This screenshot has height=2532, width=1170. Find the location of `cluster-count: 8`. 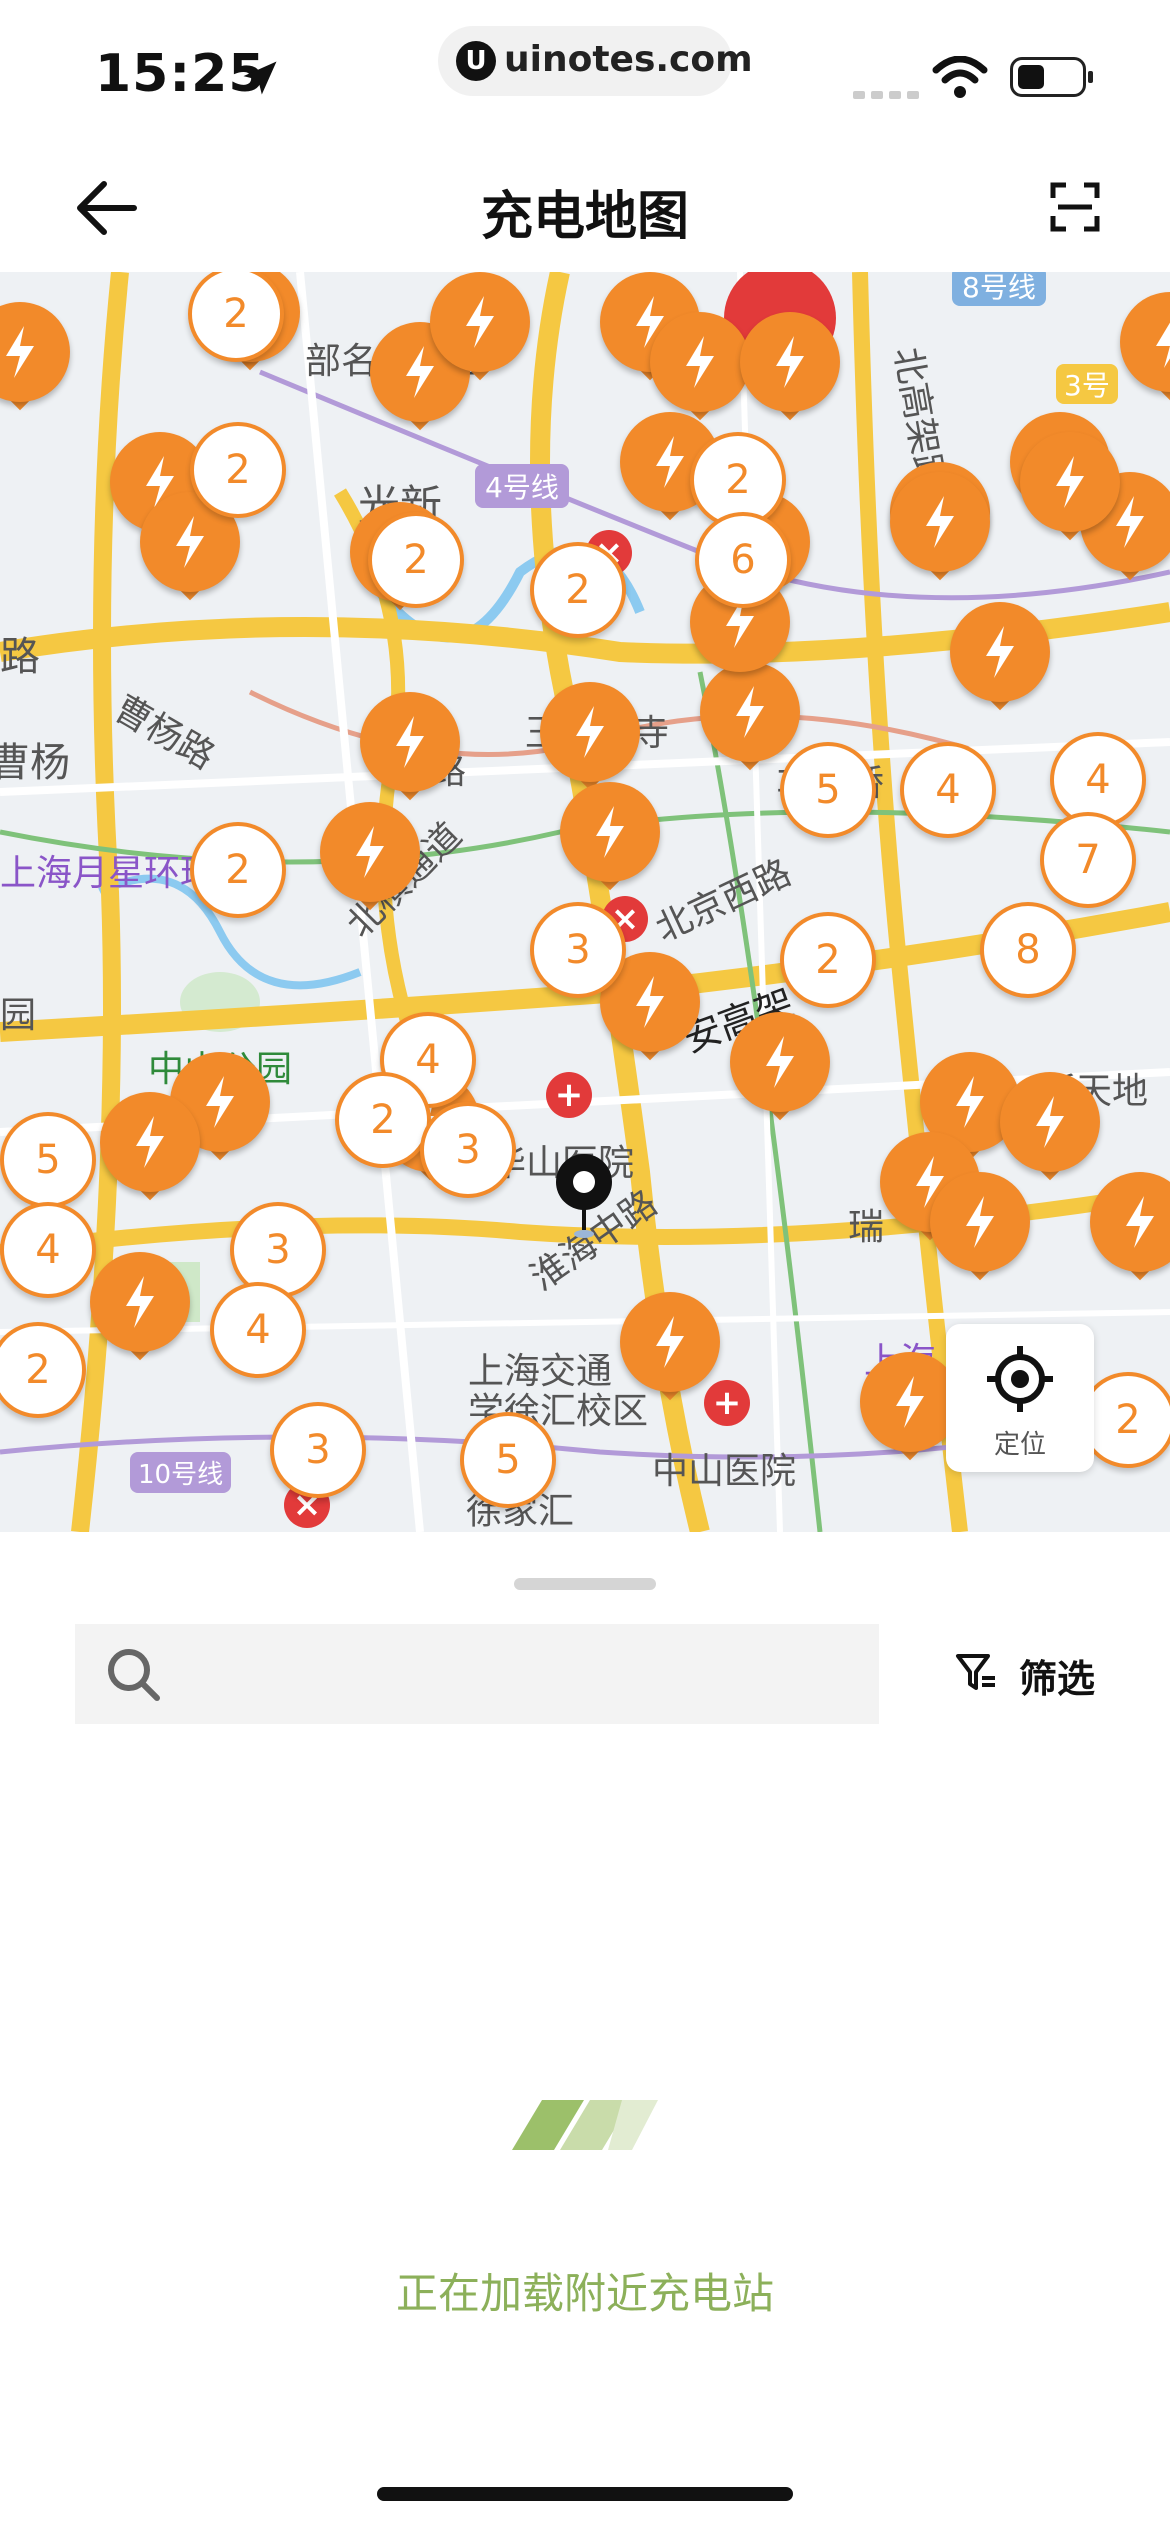

cluster-count: 8 is located at coordinates (1028, 950).